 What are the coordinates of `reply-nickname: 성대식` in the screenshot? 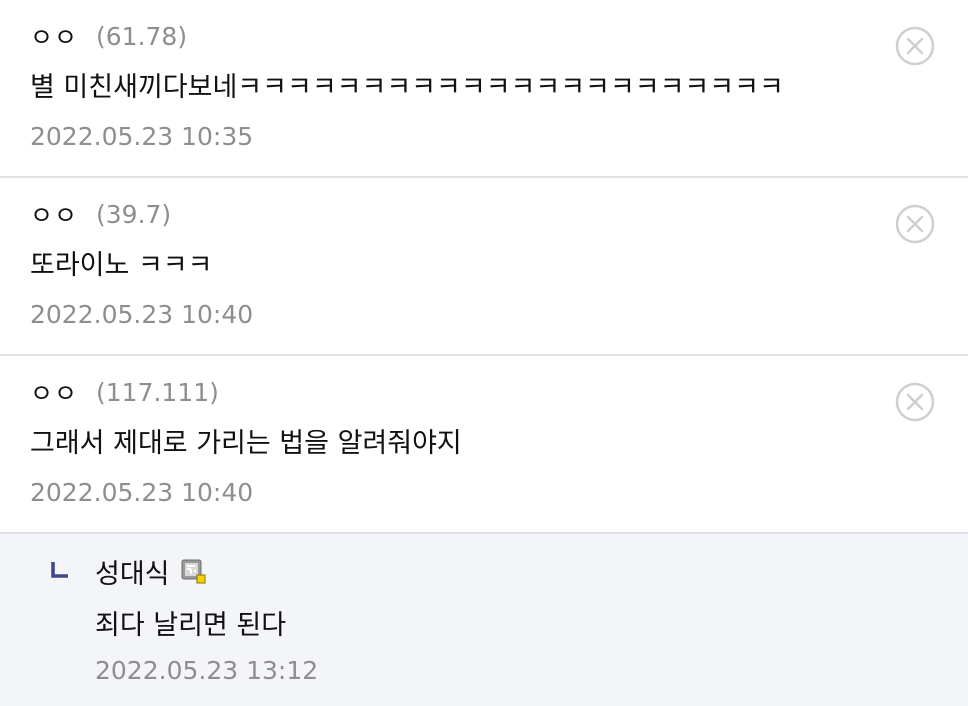 It's located at (132, 571).